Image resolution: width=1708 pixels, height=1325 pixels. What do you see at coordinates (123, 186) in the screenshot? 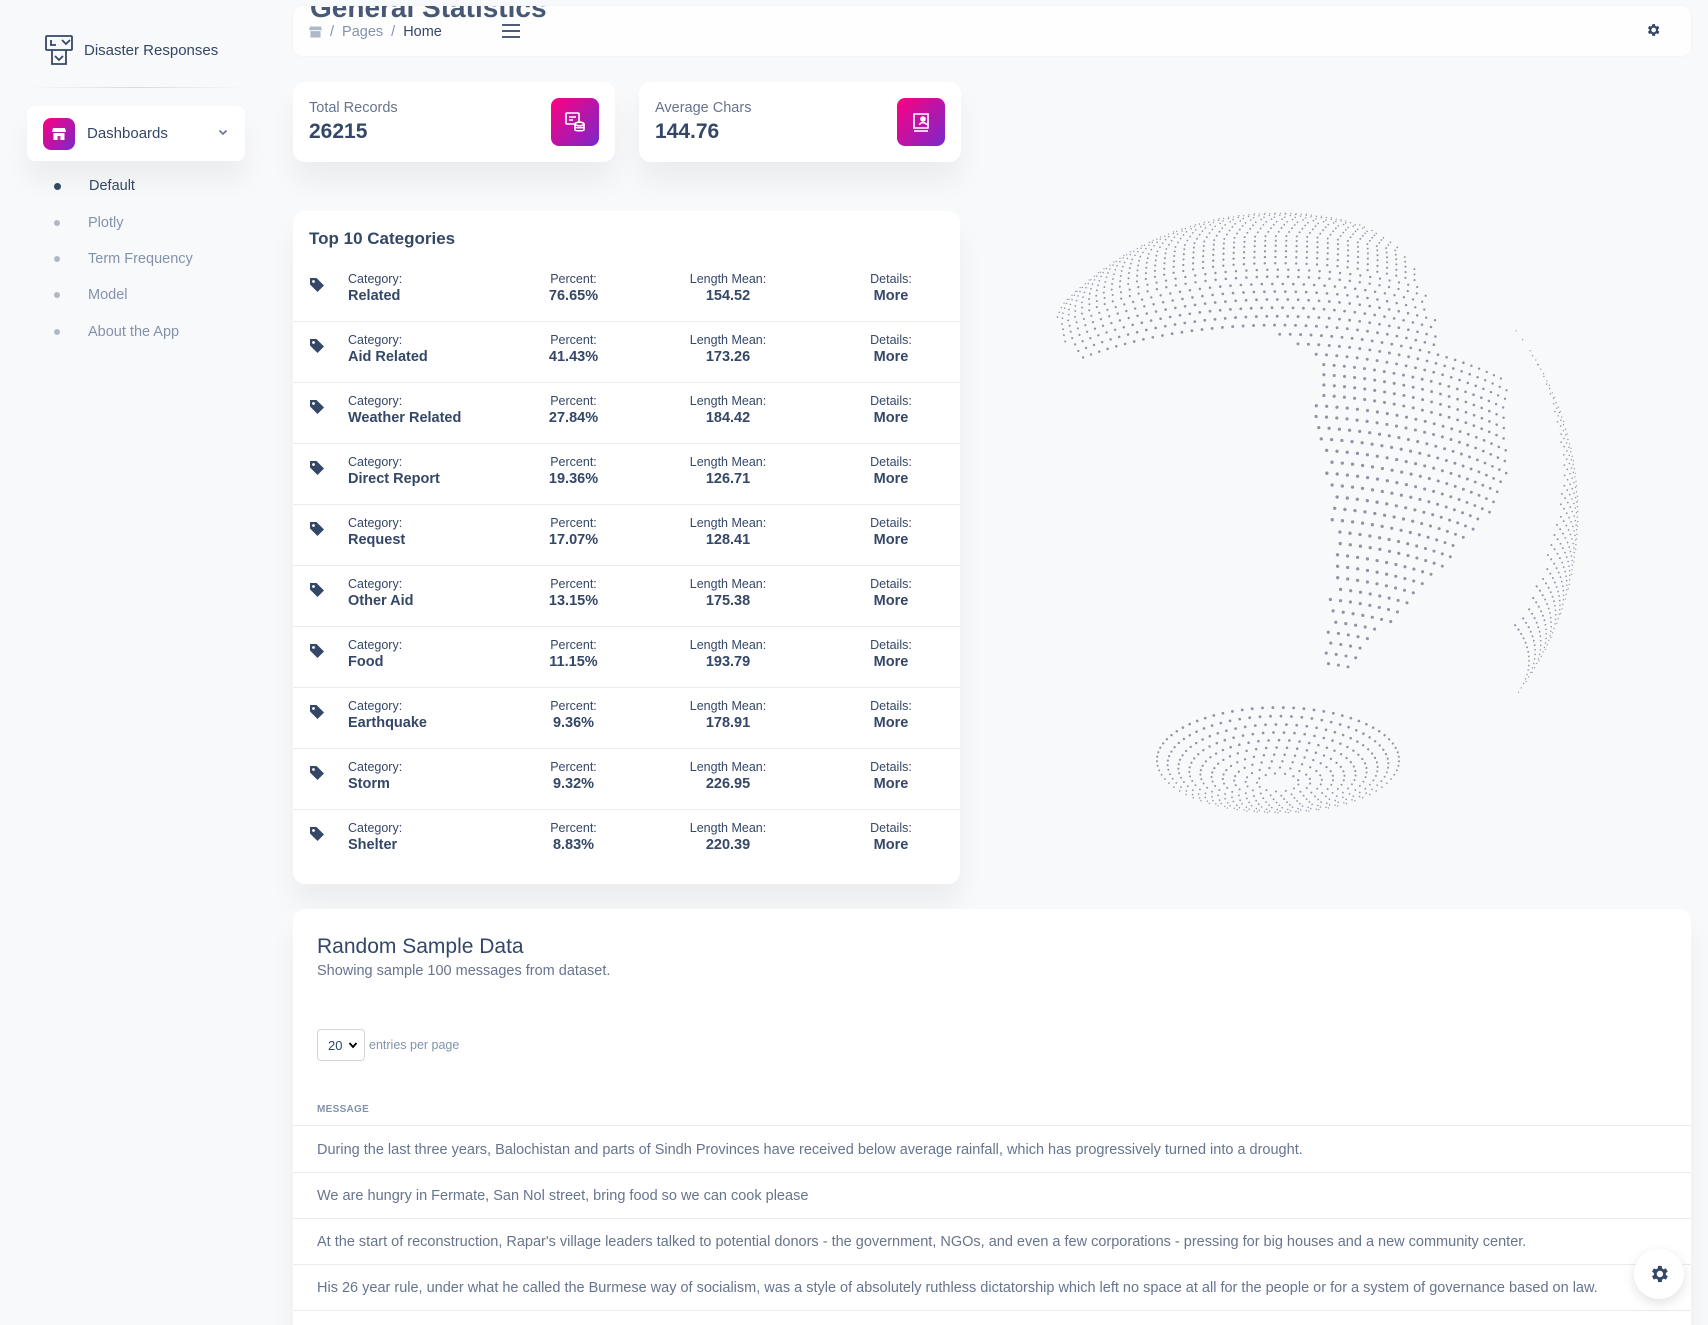
I see `sidebar-item-default: Default` at bounding box center [123, 186].